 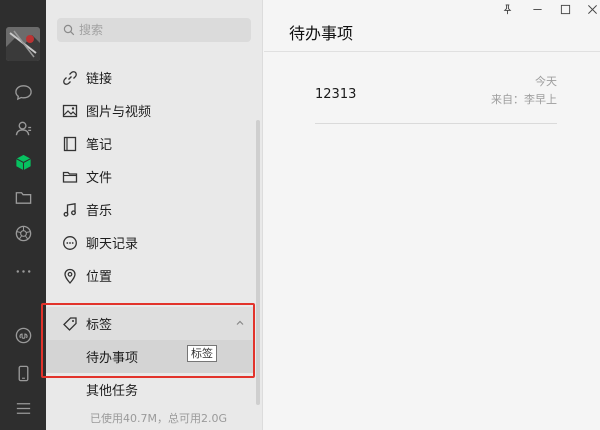 What do you see at coordinates (432, 26) in the screenshot?
I see `content-header: 待办事项` at bounding box center [432, 26].